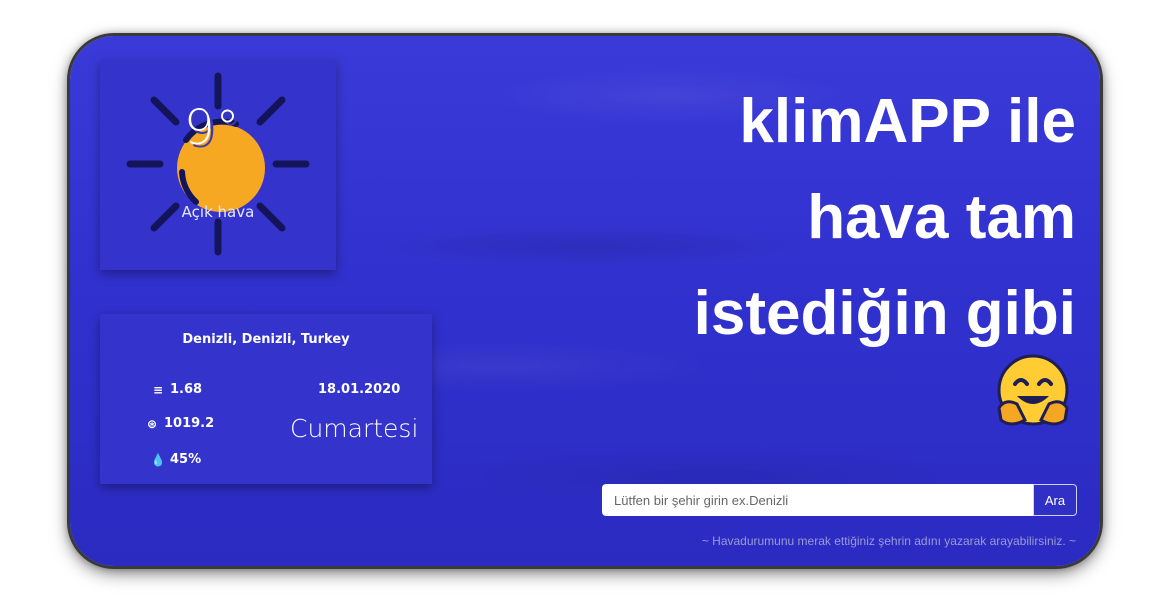  What do you see at coordinates (354, 428) in the screenshot?
I see `day-label: Cumartesi` at bounding box center [354, 428].